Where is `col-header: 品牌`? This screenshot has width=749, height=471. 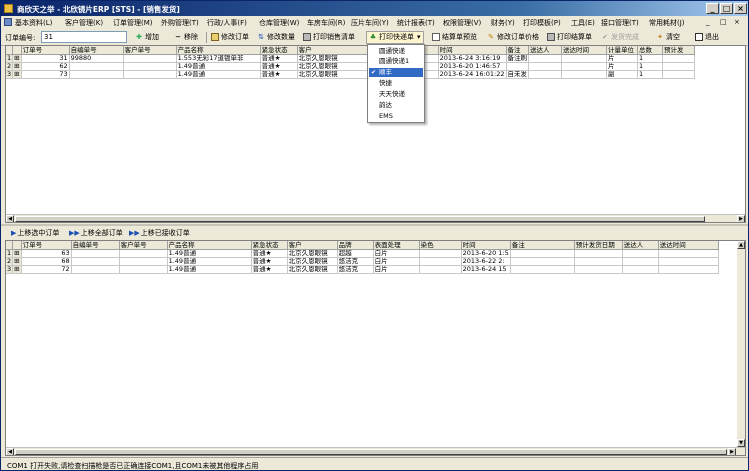 col-header: 品牌 is located at coordinates (355, 245).